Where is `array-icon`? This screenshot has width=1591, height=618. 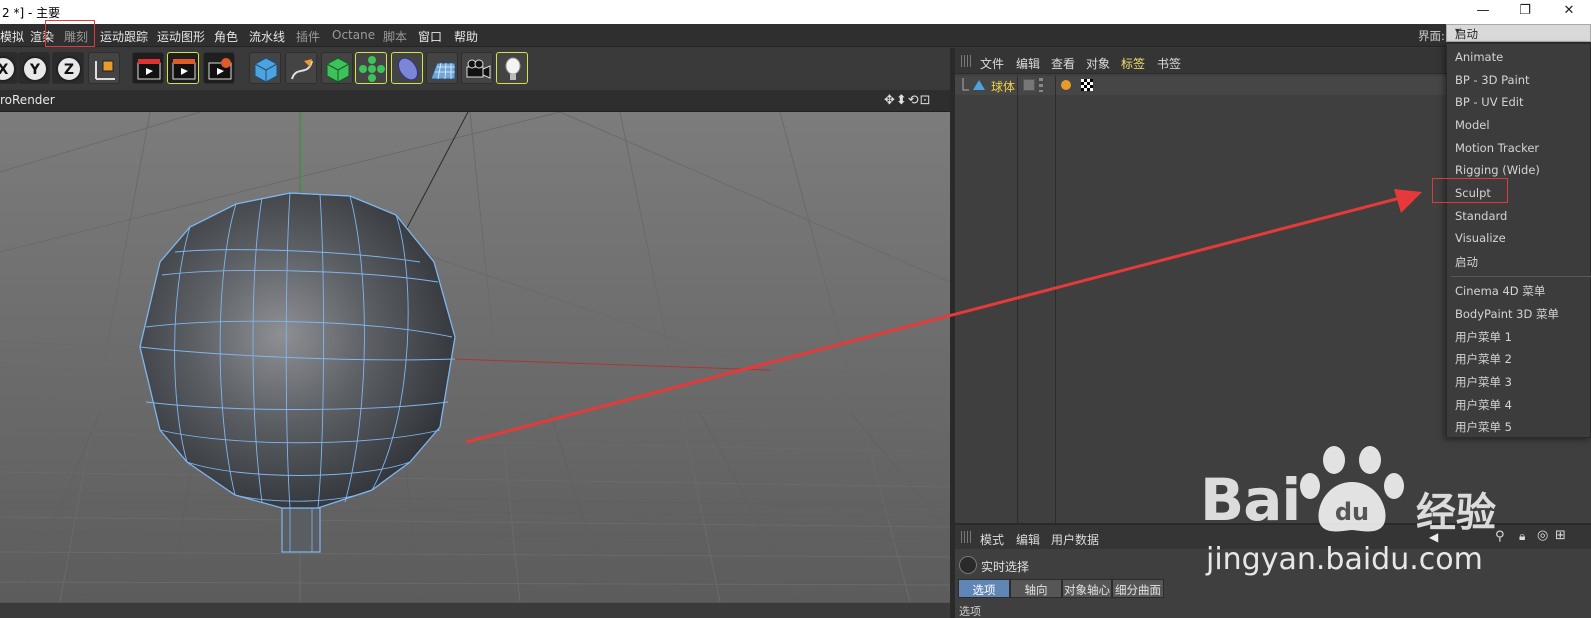 array-icon is located at coordinates (371, 68).